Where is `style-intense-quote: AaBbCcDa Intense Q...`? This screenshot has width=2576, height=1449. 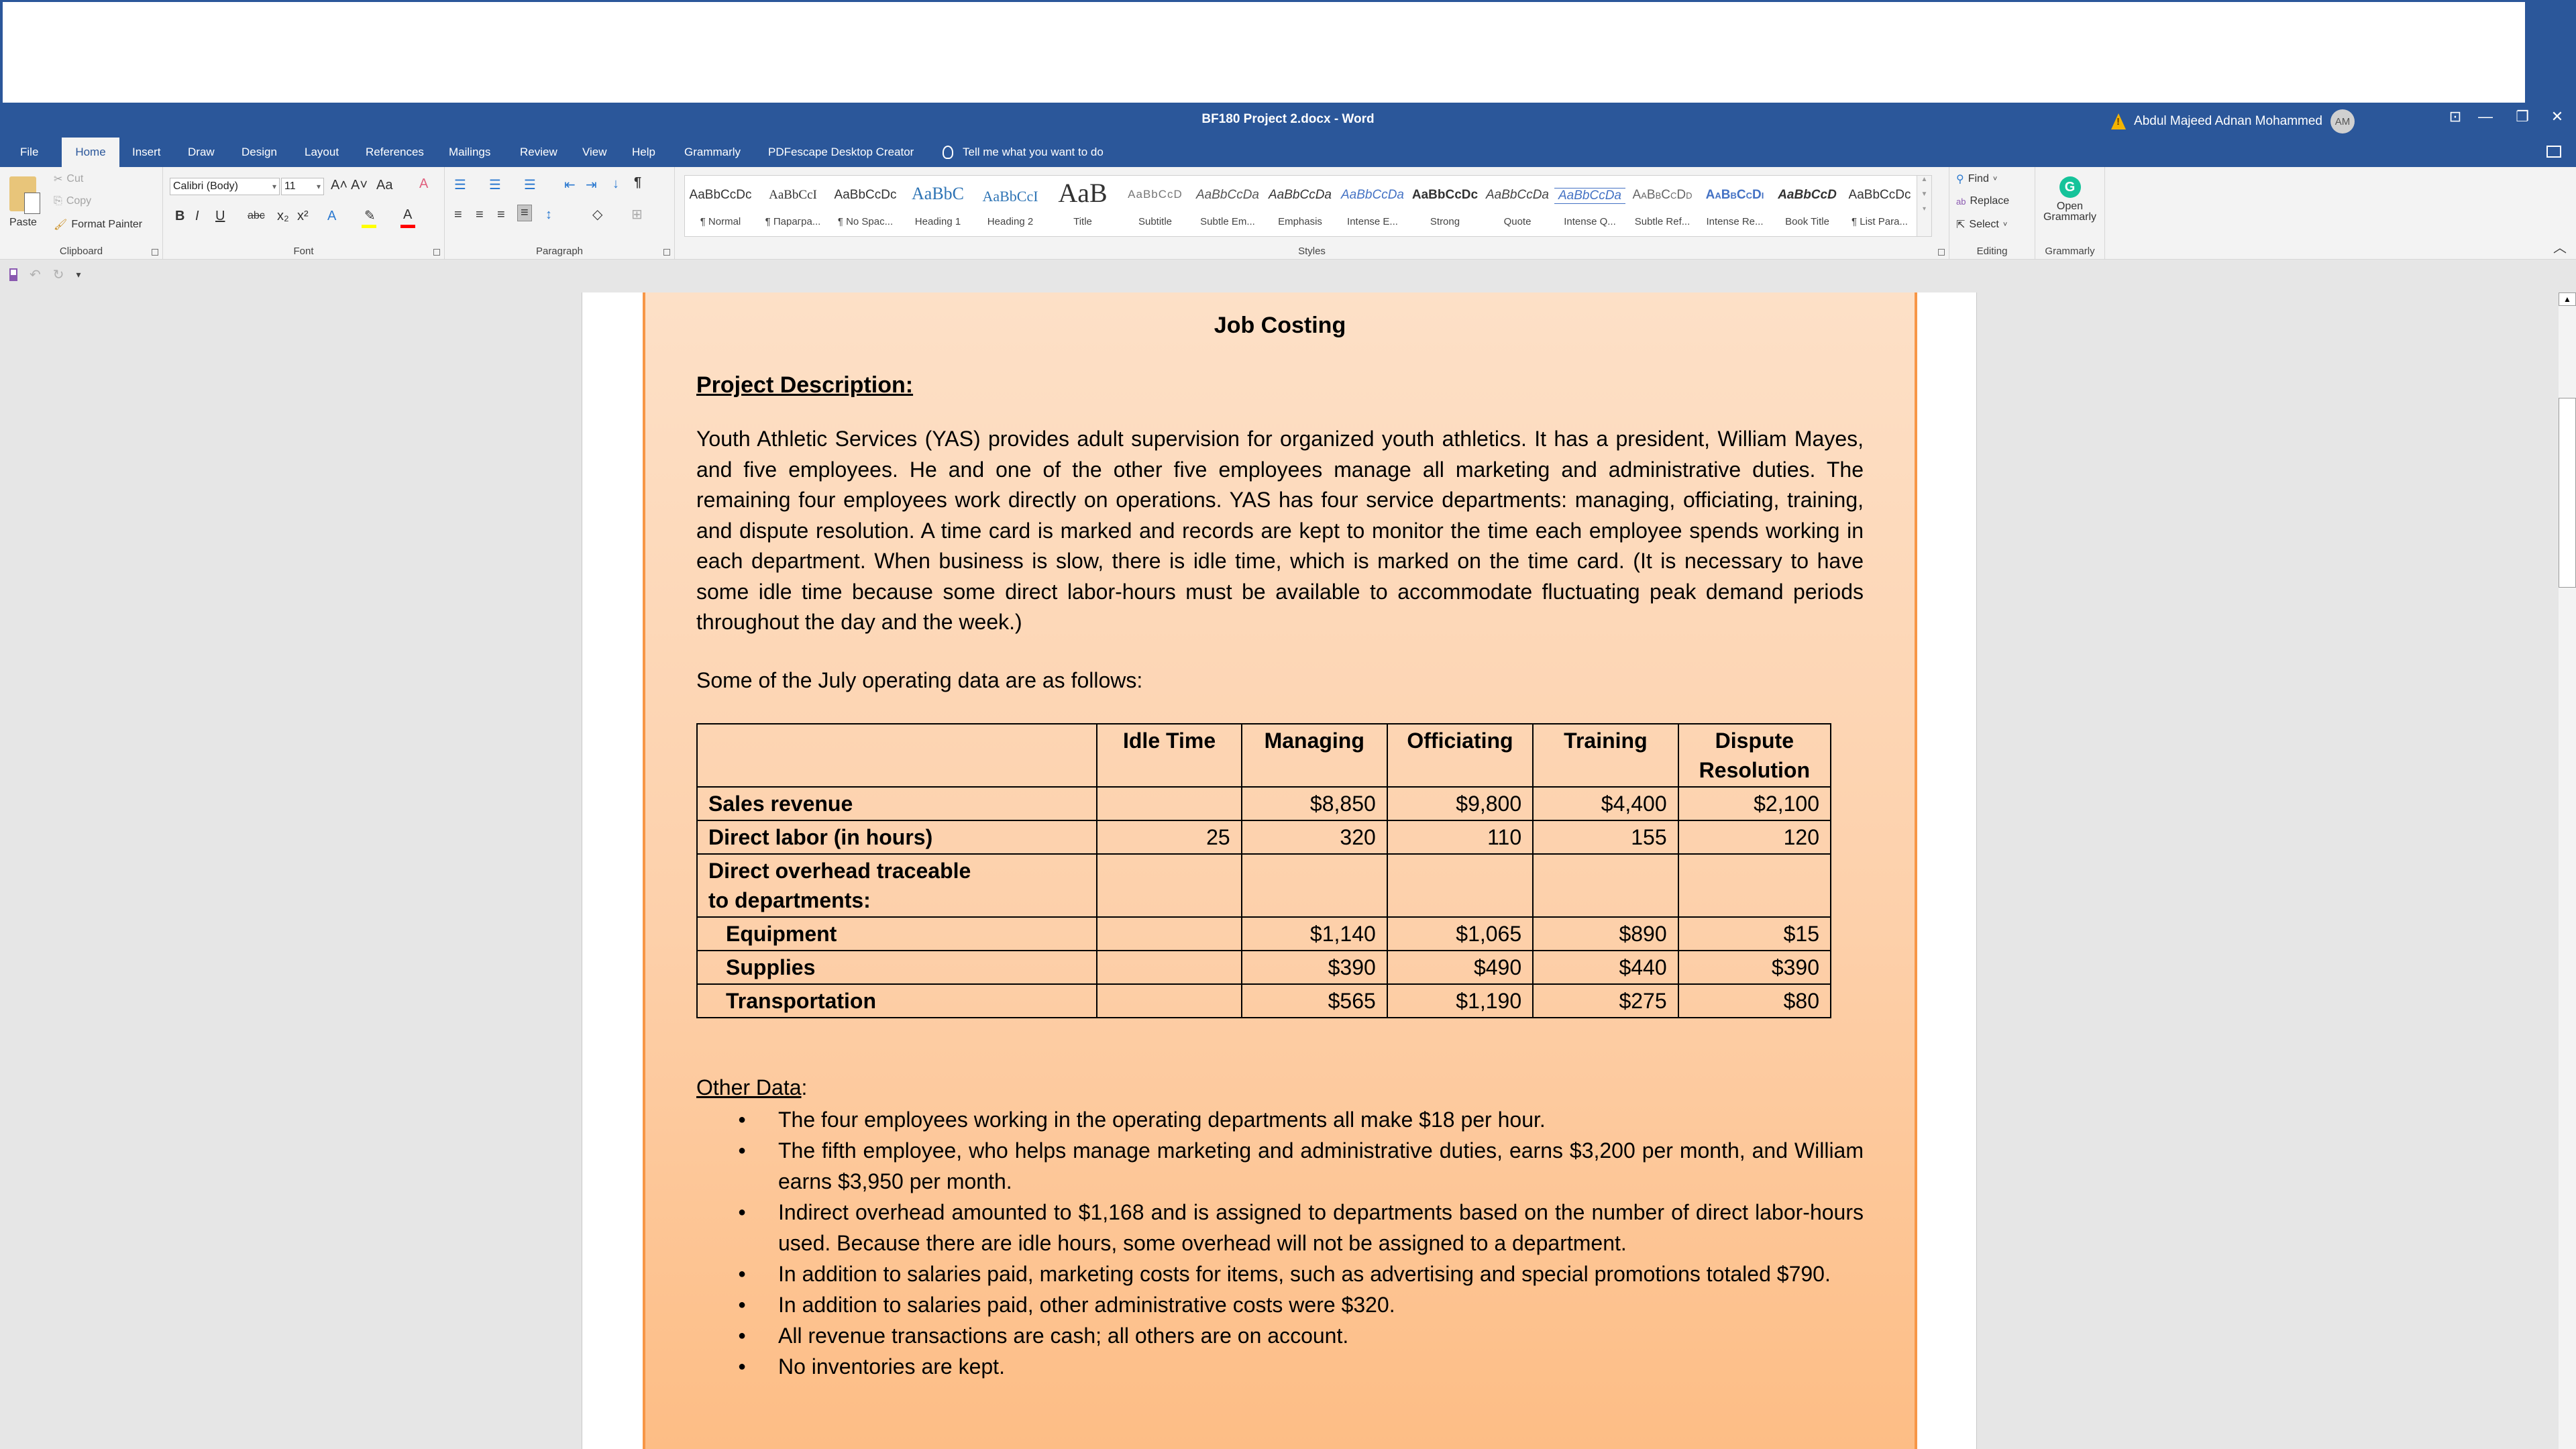 style-intense-quote: AaBbCcDa Intense Q... is located at coordinates (1589, 206).